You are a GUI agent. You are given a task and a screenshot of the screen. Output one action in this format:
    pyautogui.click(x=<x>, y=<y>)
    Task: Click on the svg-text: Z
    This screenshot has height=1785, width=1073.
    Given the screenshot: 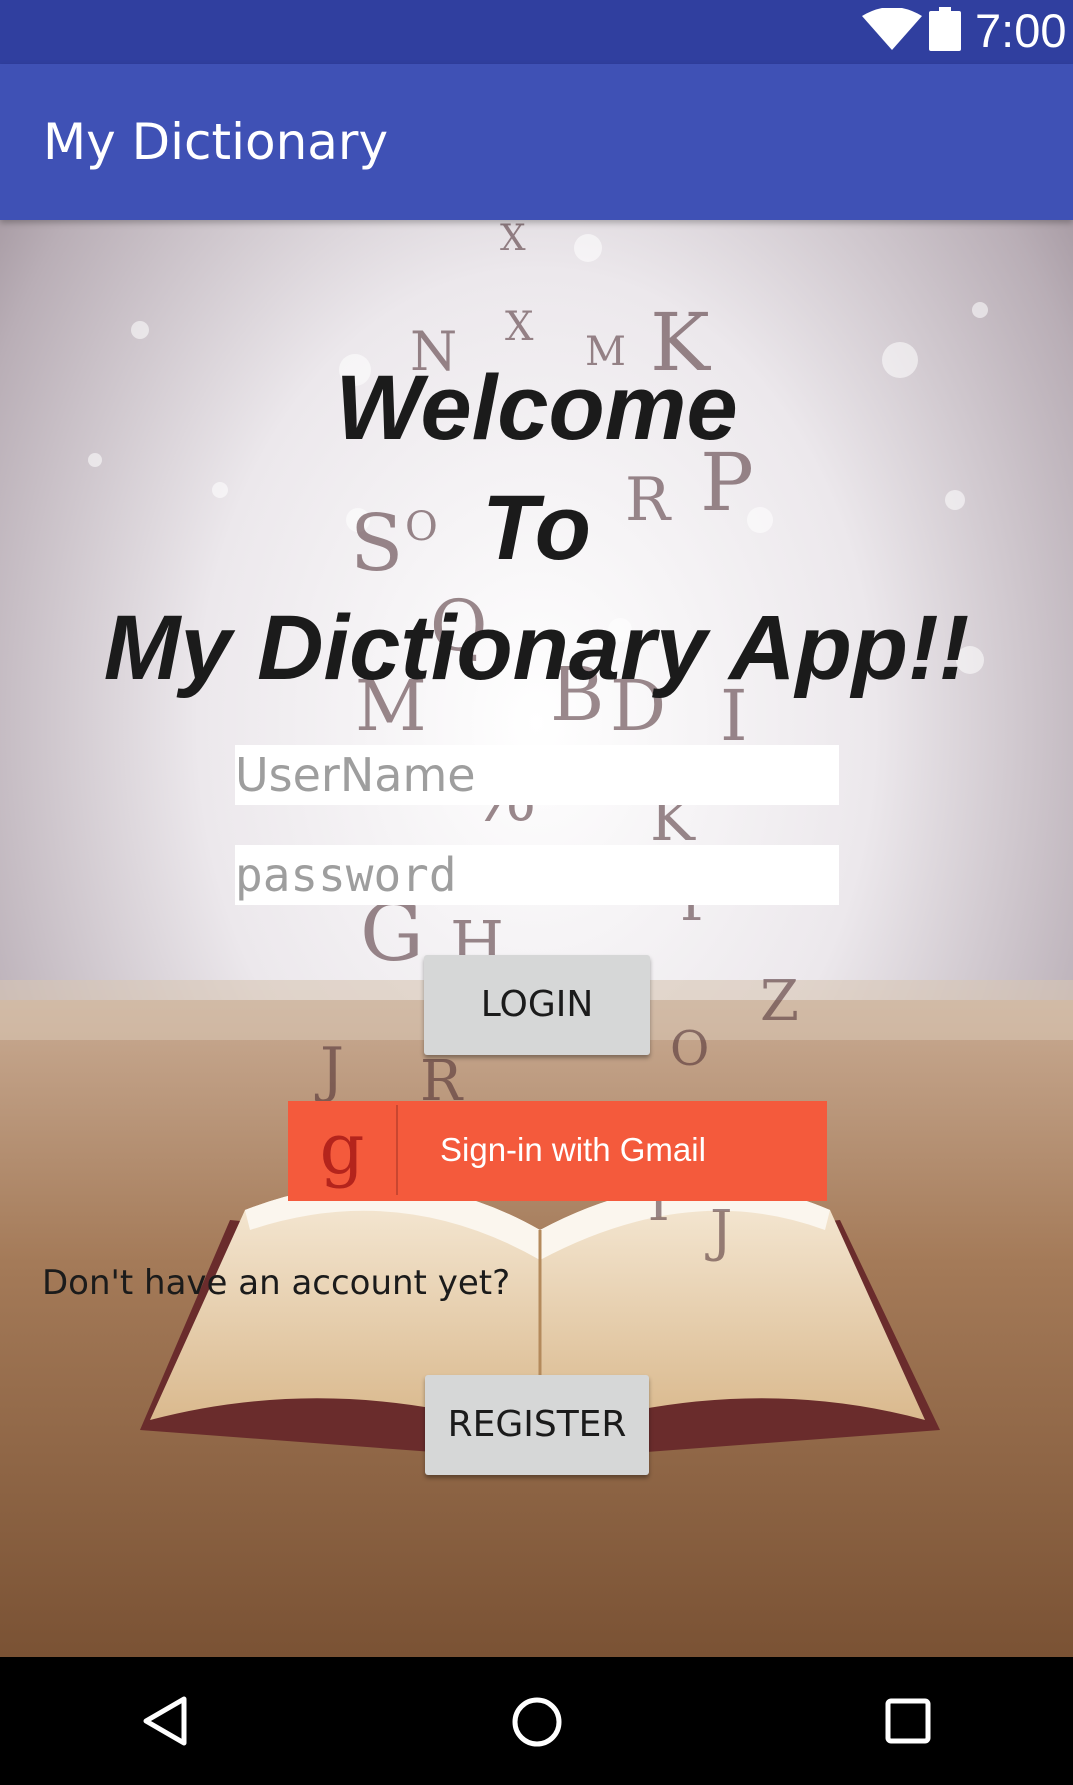 What is the action you would take?
    pyautogui.click(x=779, y=1001)
    